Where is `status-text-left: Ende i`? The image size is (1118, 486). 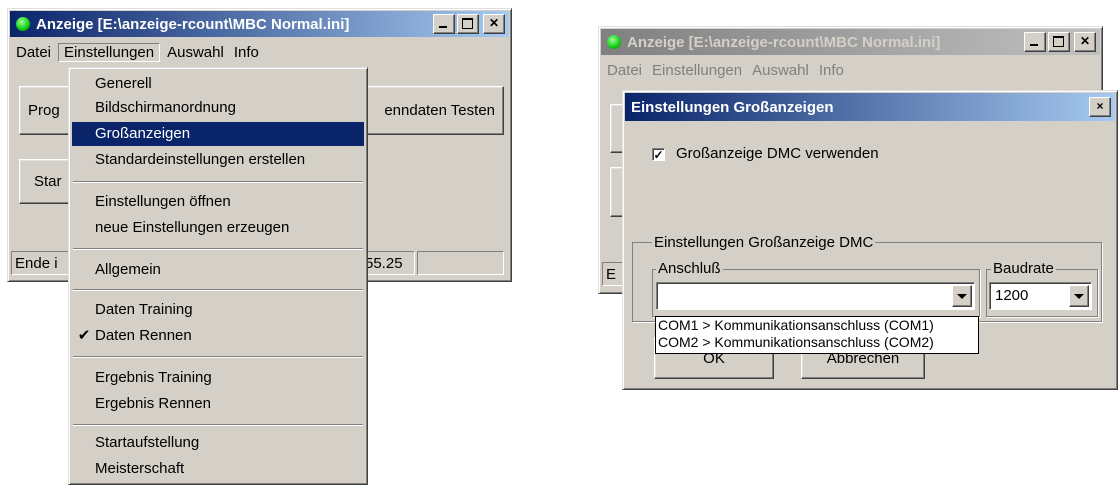
status-text-left: Ende i is located at coordinates (36, 263).